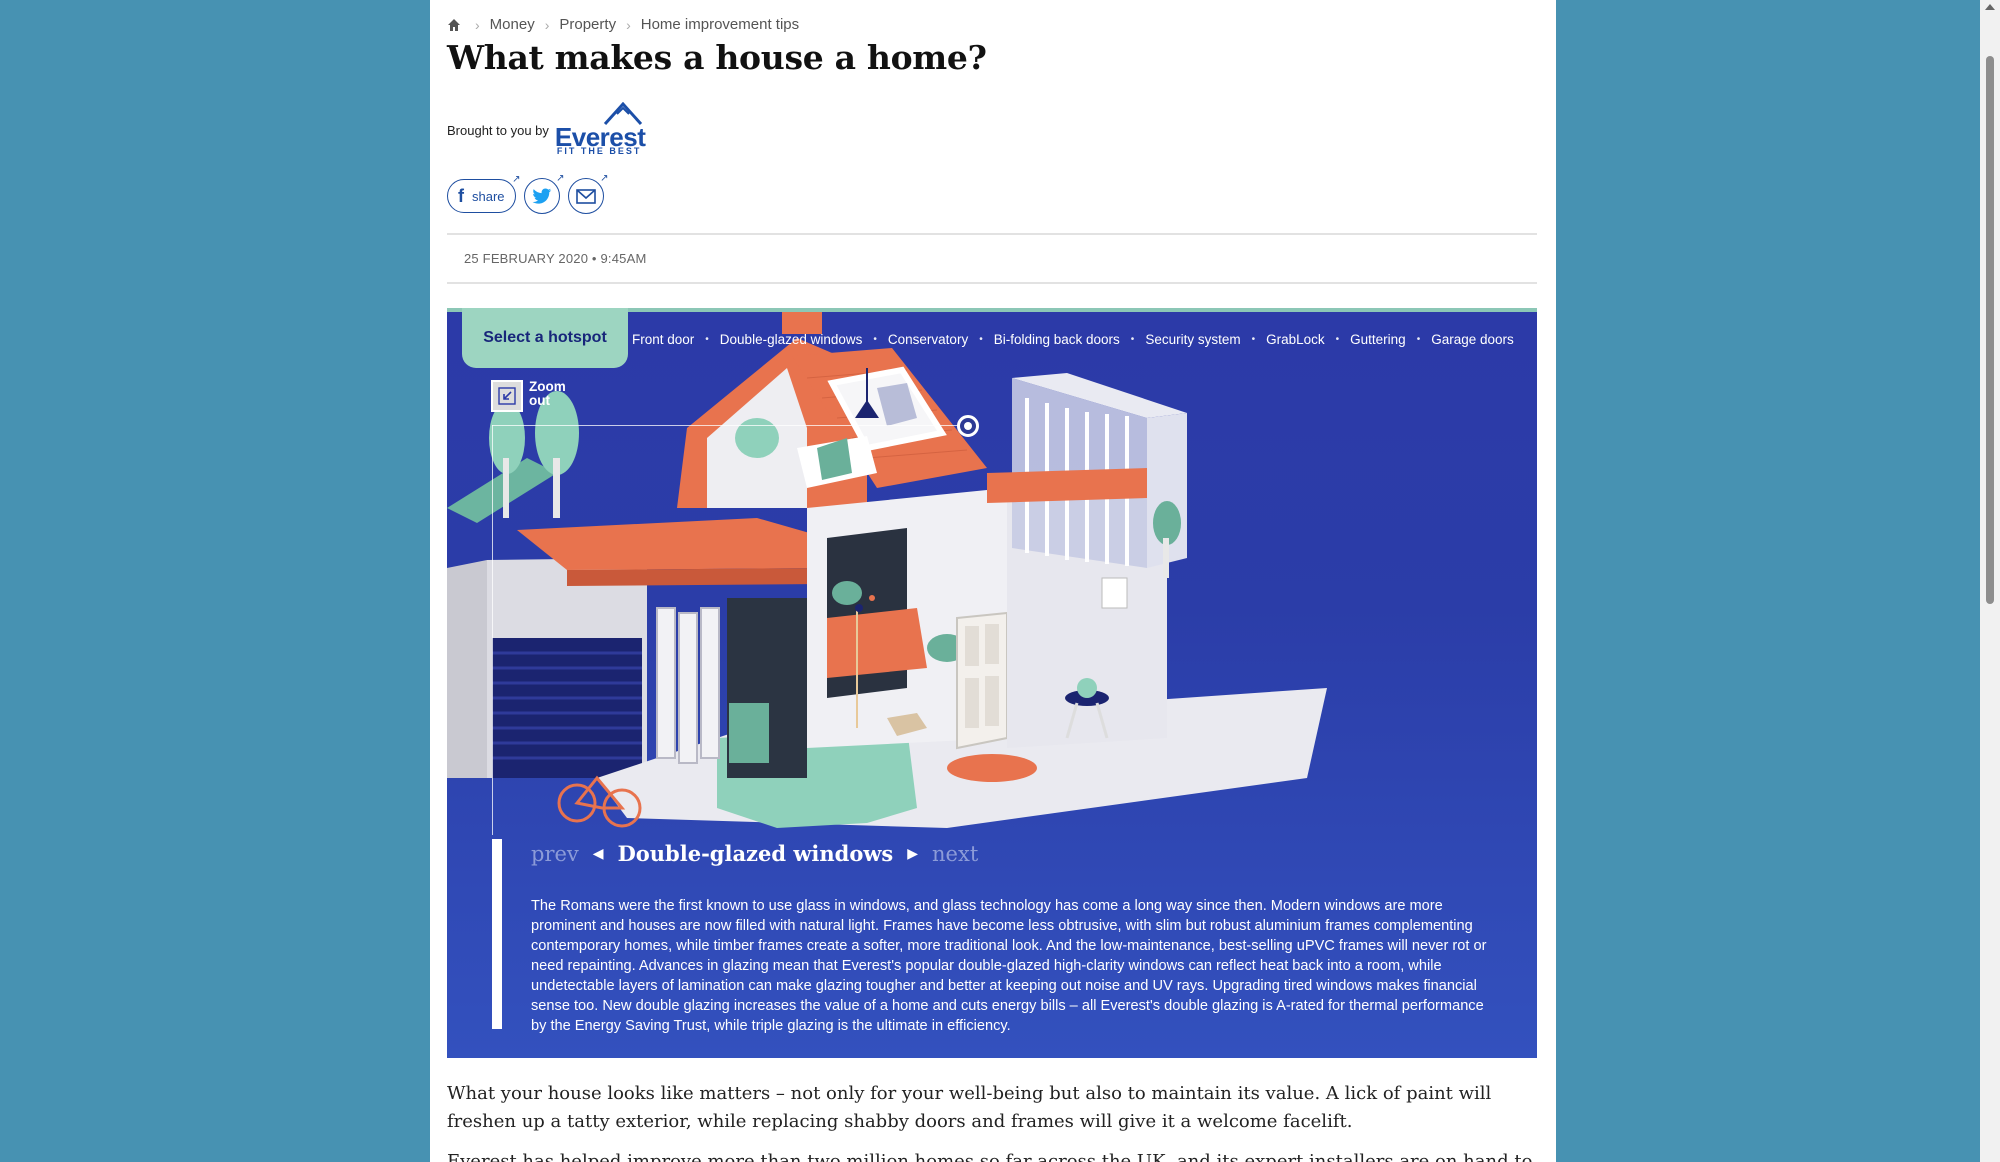 Image resolution: width=2000 pixels, height=1162 pixels. I want to click on facebook-icon: f, so click(461, 195).